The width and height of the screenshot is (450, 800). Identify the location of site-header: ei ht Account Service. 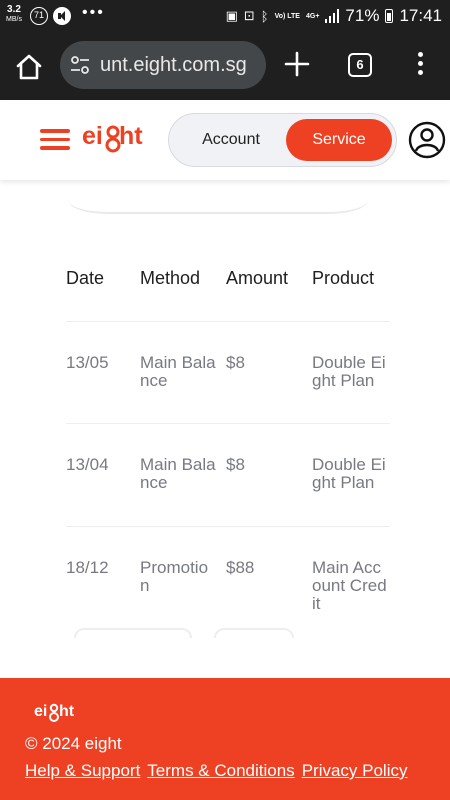
(225, 140).